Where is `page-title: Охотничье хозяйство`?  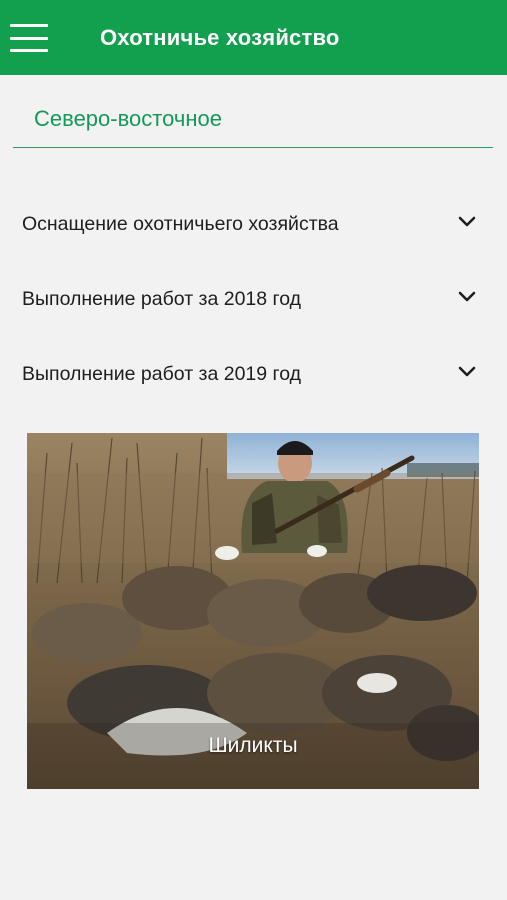
page-title: Охотничье хозяйство is located at coordinates (220, 37).